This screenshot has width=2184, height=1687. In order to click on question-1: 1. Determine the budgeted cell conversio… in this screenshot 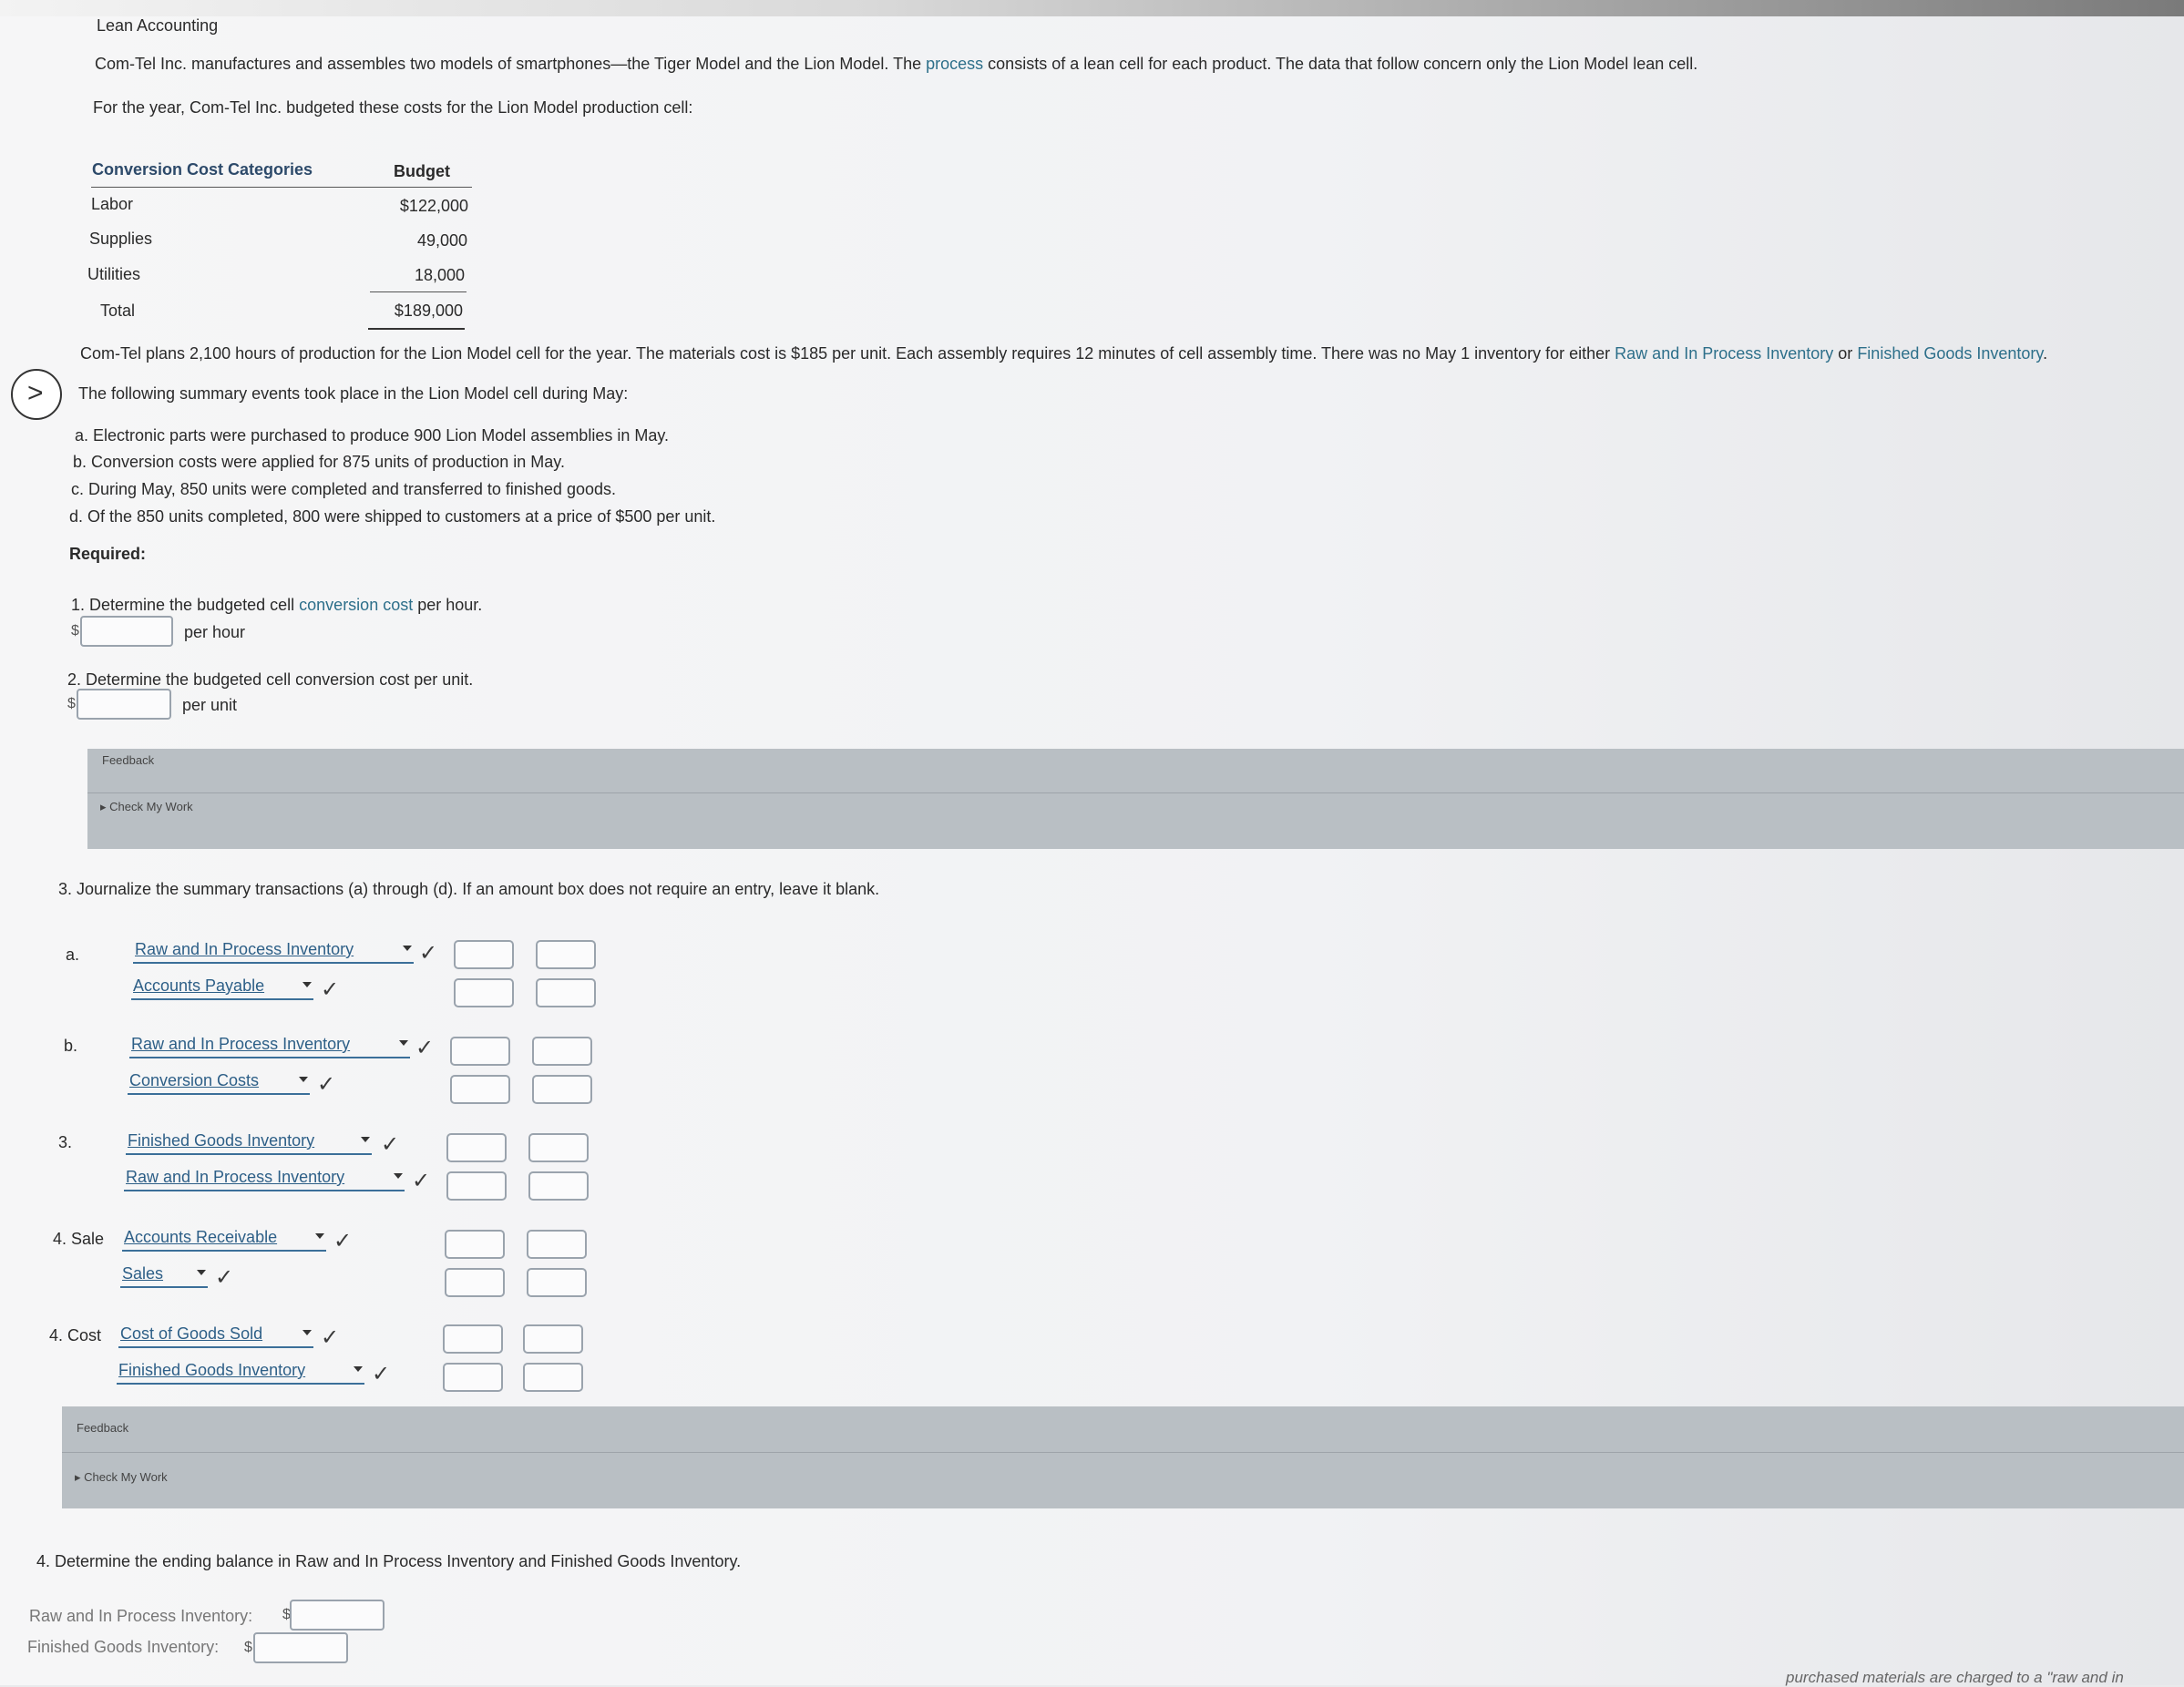, I will do `click(277, 605)`.